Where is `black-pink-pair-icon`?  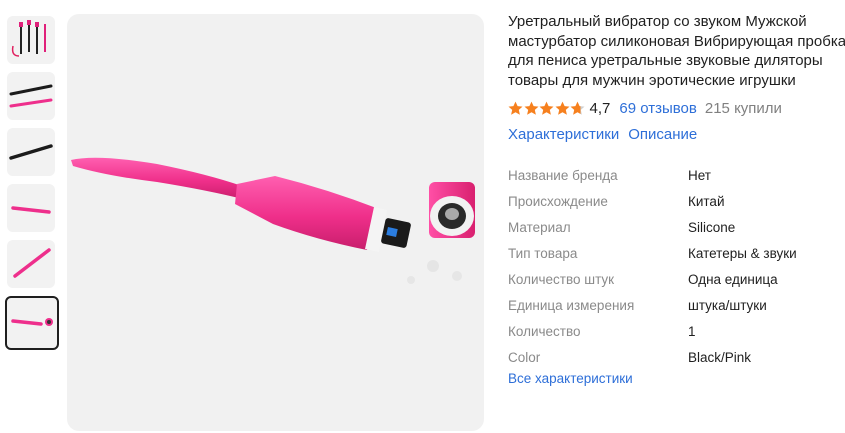 black-pink-pair-icon is located at coordinates (31, 96).